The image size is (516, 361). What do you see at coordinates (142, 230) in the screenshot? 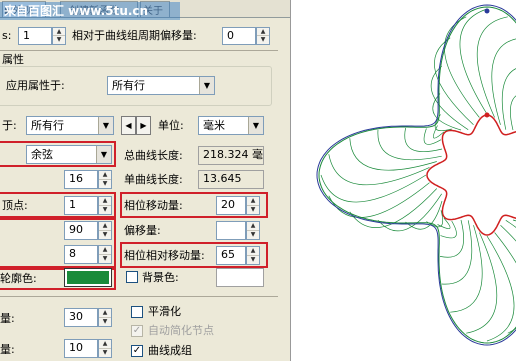
I see `offset-label: 偏移量:` at bounding box center [142, 230].